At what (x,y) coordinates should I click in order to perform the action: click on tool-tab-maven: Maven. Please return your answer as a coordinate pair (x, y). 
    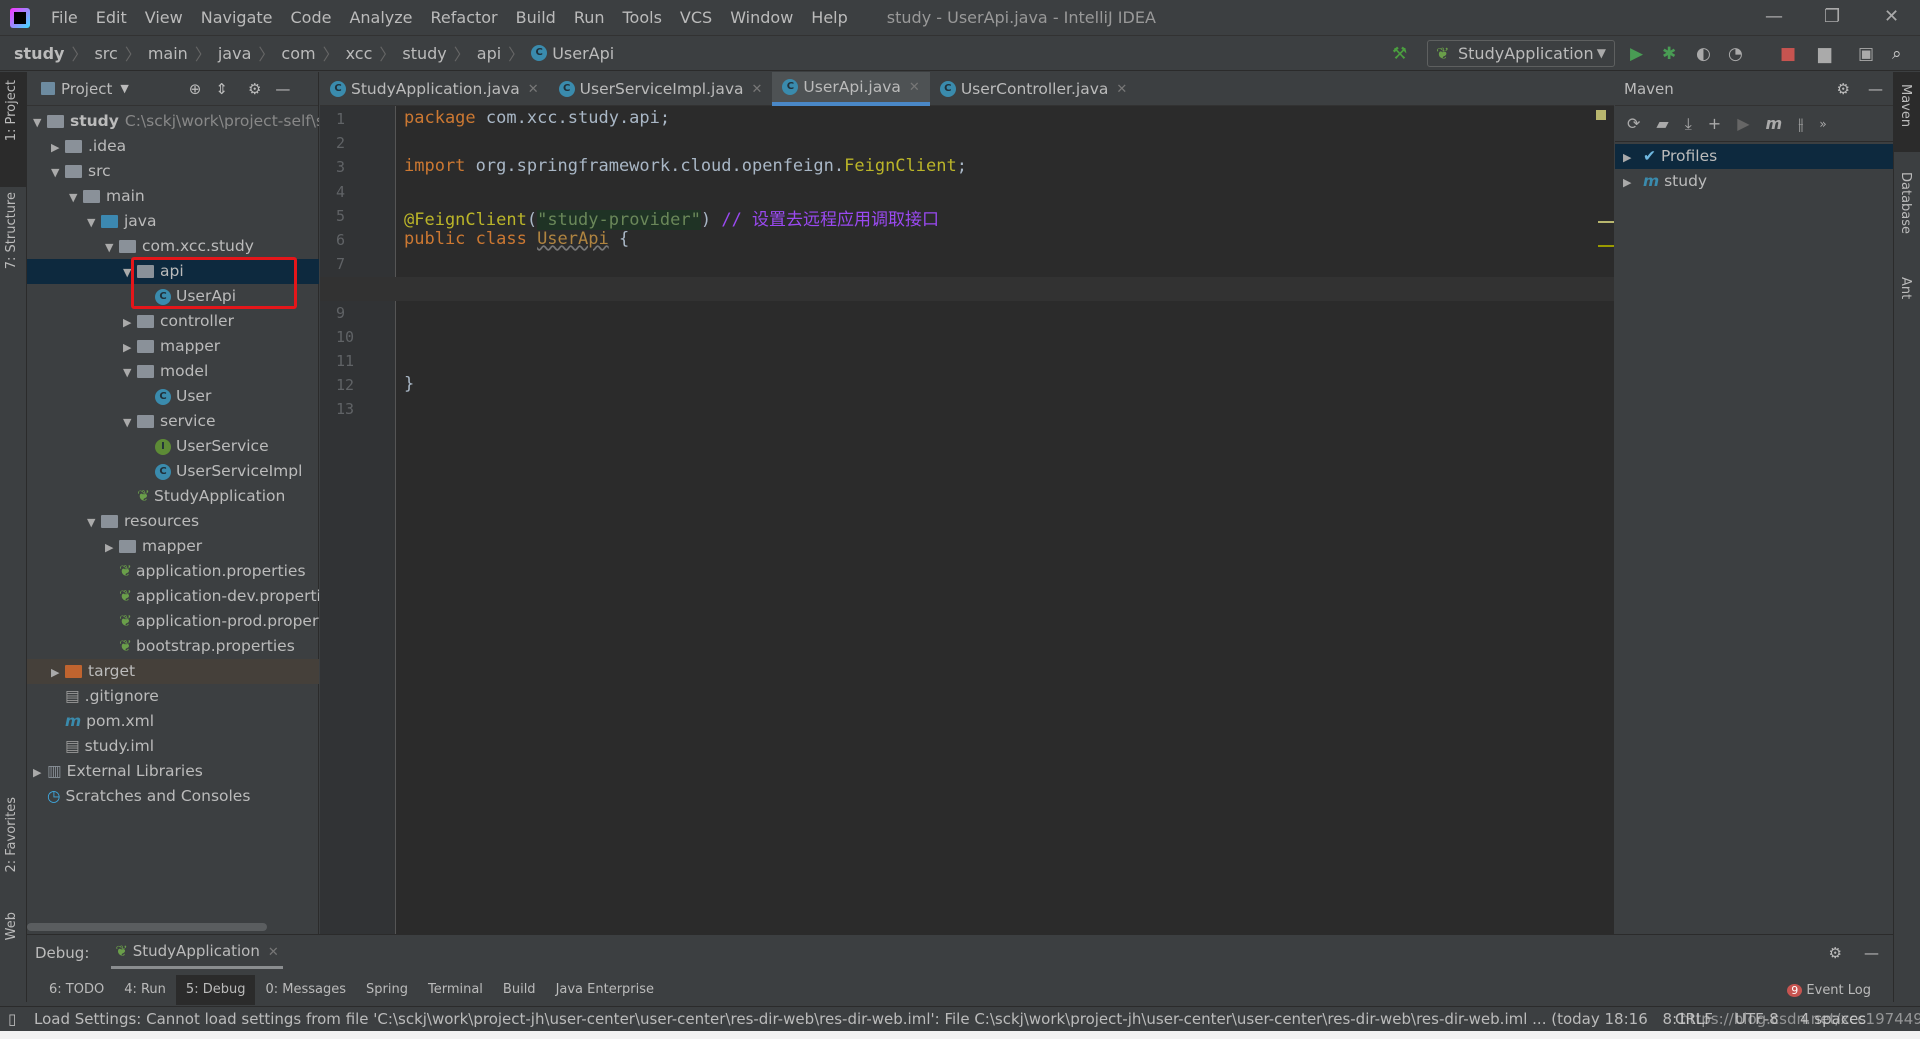
    Looking at the image, I should click on (1905, 105).